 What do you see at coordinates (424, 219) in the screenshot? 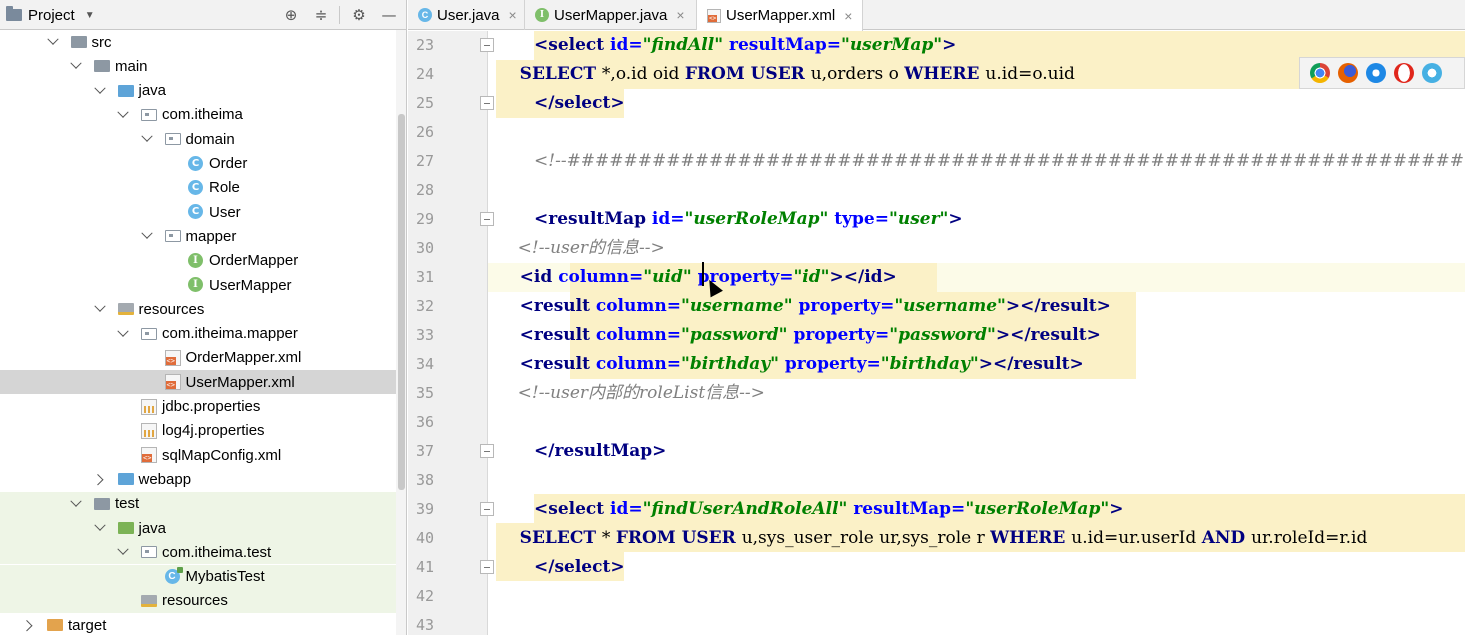
I see `line-number: 29` at bounding box center [424, 219].